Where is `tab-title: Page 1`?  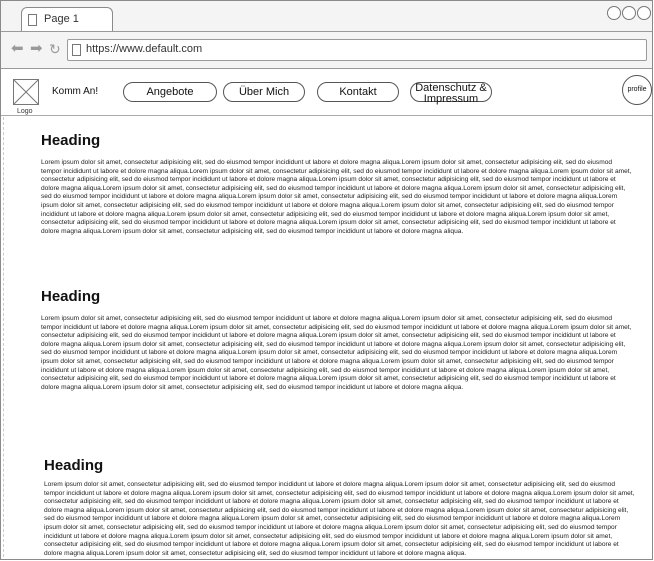 tab-title: Page 1 is located at coordinates (61, 19).